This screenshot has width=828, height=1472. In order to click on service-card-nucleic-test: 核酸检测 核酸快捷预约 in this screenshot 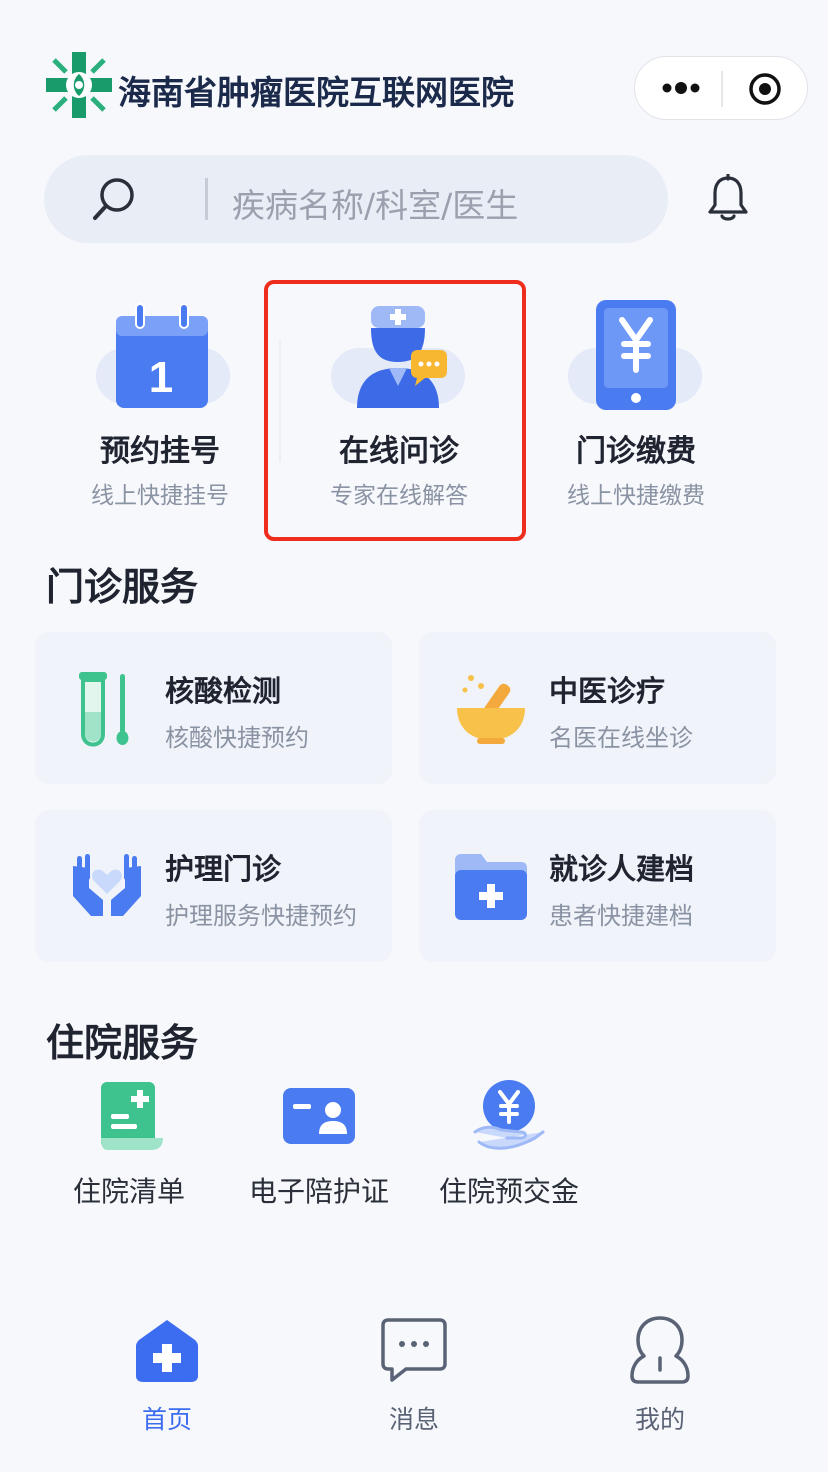, I will do `click(213, 708)`.